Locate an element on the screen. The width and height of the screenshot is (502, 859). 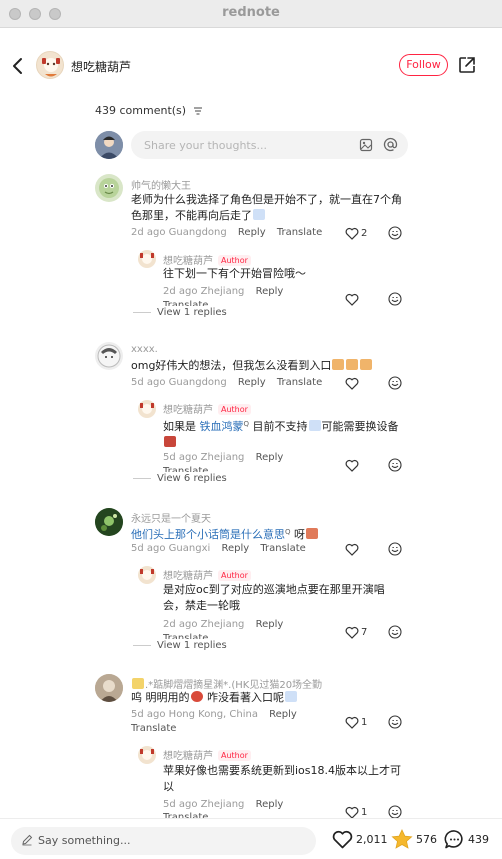
comment-username: 帅气的懒大王 is located at coordinates (161, 184).